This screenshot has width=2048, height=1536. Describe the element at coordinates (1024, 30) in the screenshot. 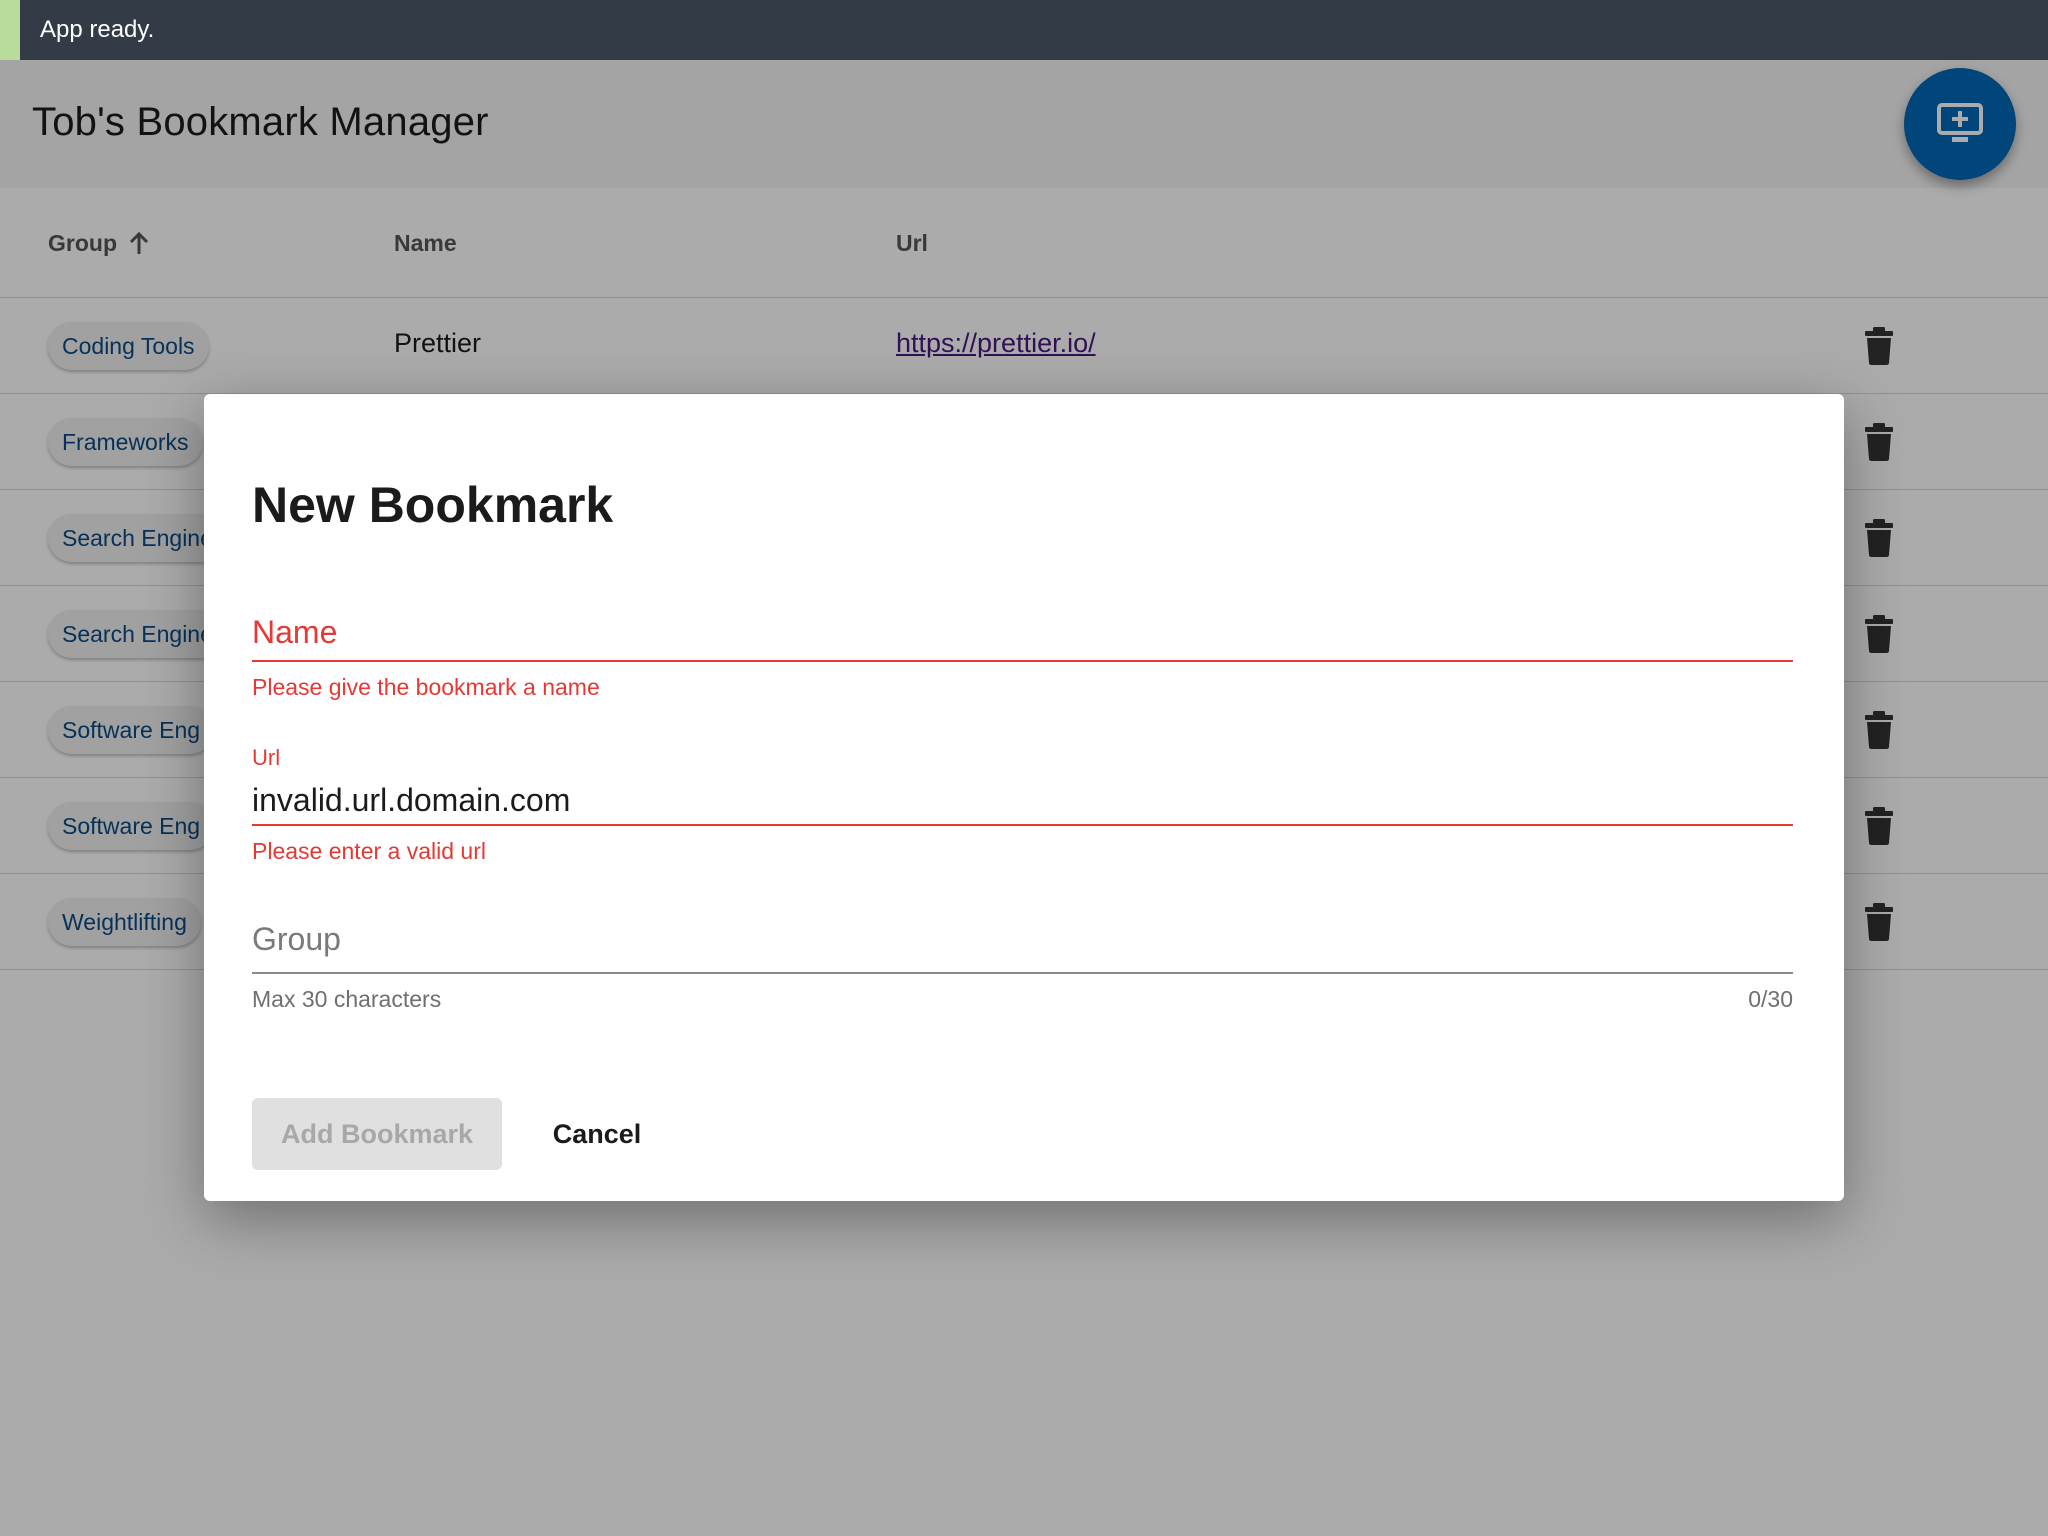

I see `status-bar: App ready.` at that location.